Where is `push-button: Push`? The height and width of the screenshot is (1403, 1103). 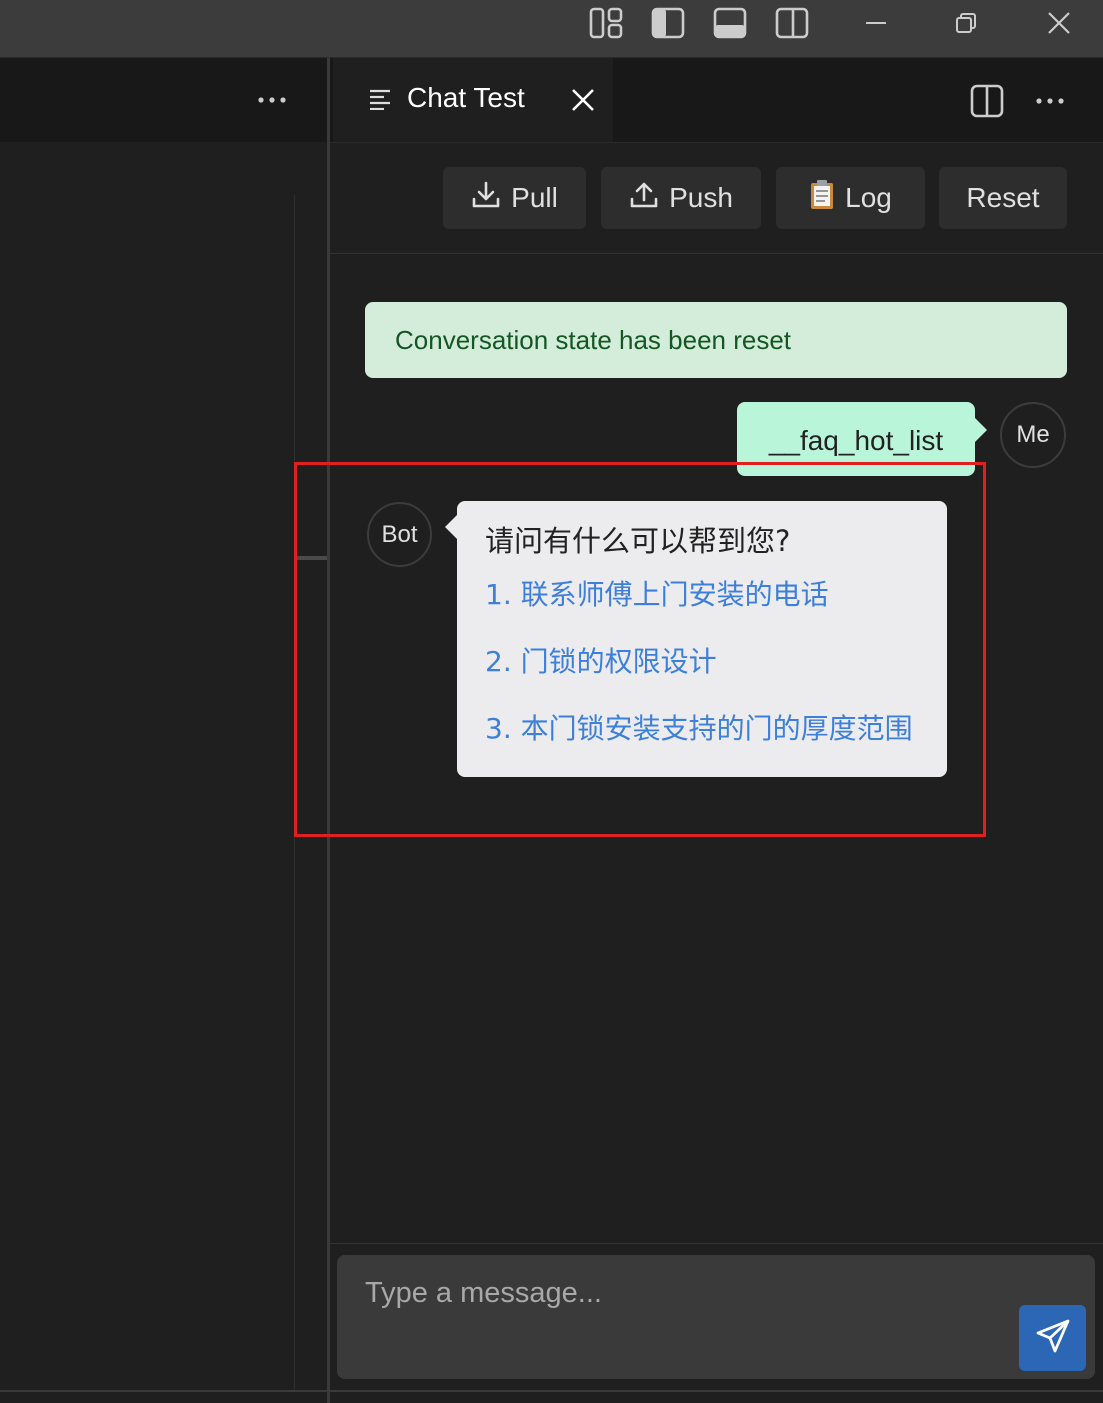
push-button: Push is located at coordinates (681, 198).